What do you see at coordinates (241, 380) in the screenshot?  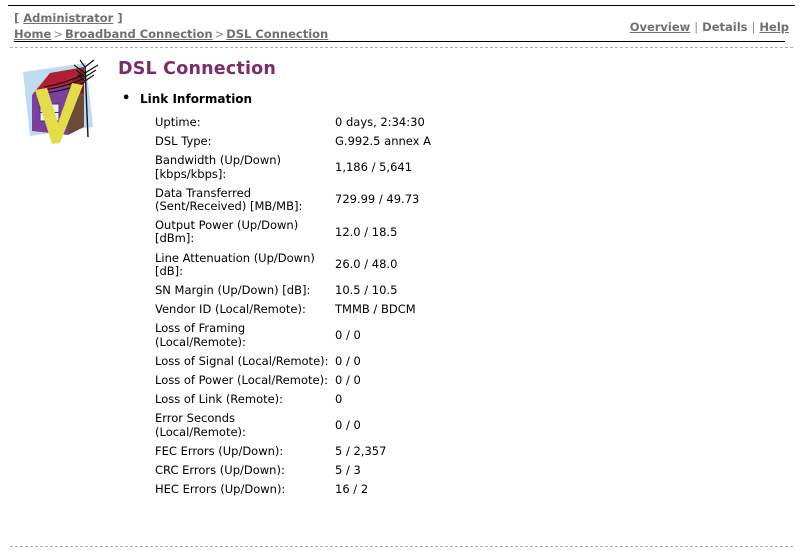 I see `row-label: Loss of Power (Local/Remote):` at bounding box center [241, 380].